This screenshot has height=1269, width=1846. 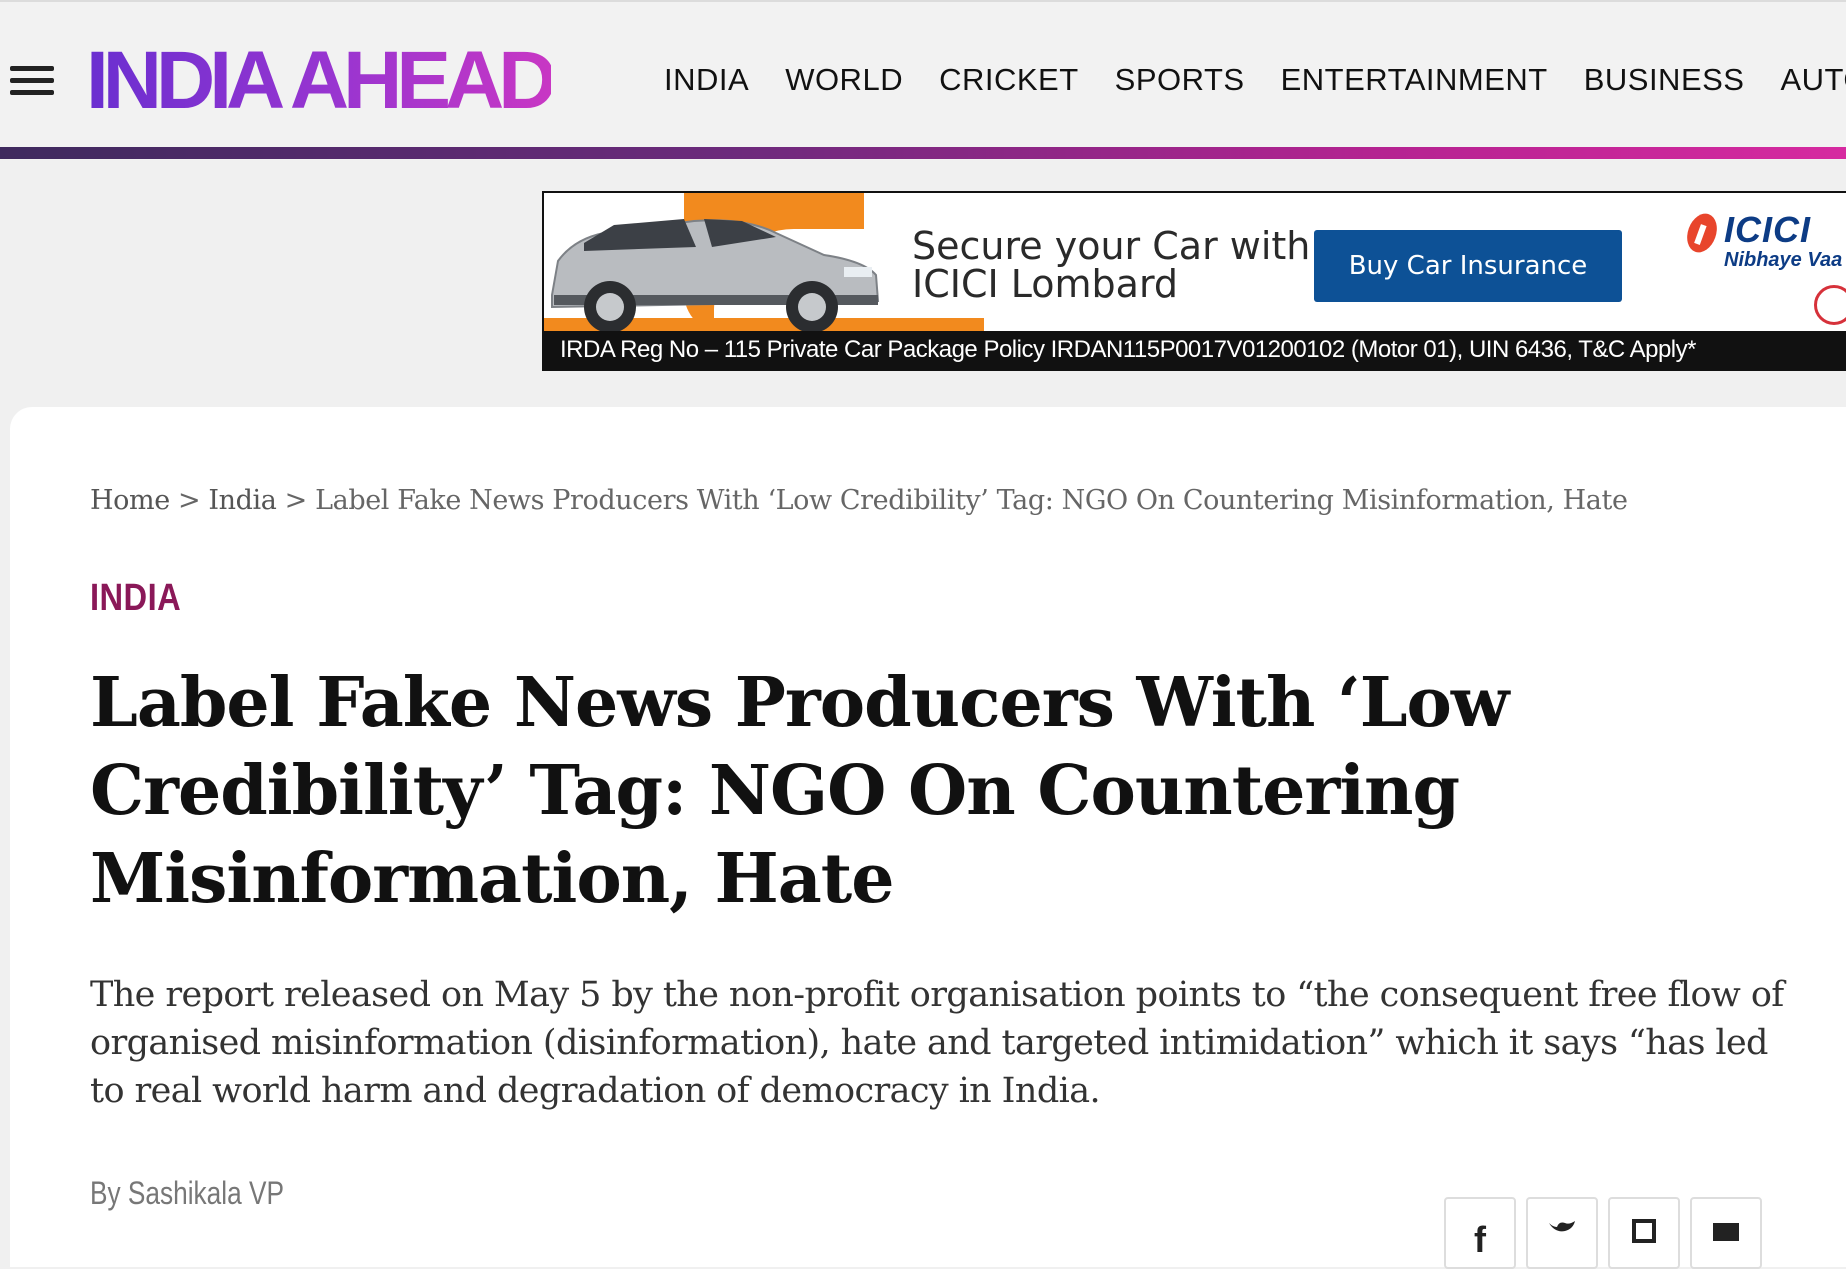 I want to click on article-category: INDIA, so click(x=135, y=598).